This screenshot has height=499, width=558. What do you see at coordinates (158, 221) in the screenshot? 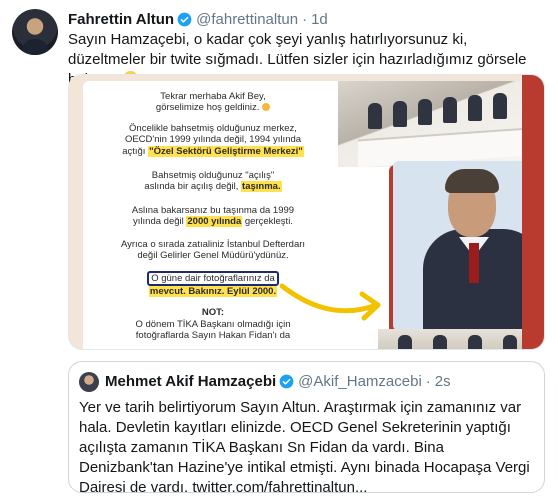
I see `infographic-line-text: yılında değil` at bounding box center [158, 221].